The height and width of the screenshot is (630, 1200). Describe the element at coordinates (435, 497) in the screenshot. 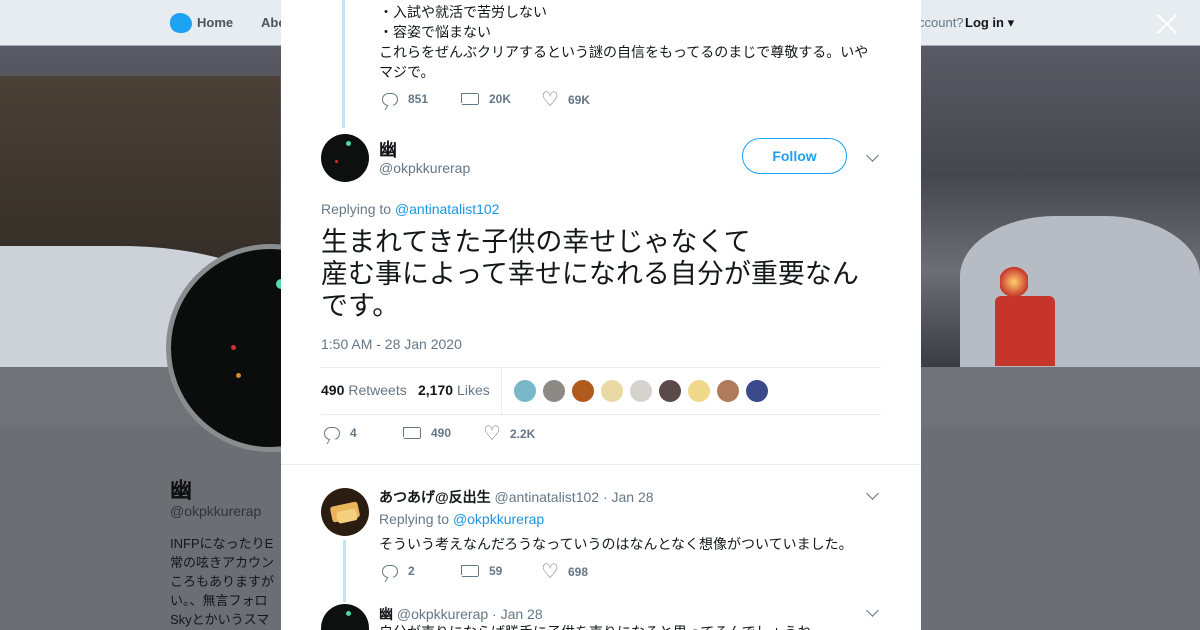

I see `reply-author-name: あつあげ@反出生` at that location.